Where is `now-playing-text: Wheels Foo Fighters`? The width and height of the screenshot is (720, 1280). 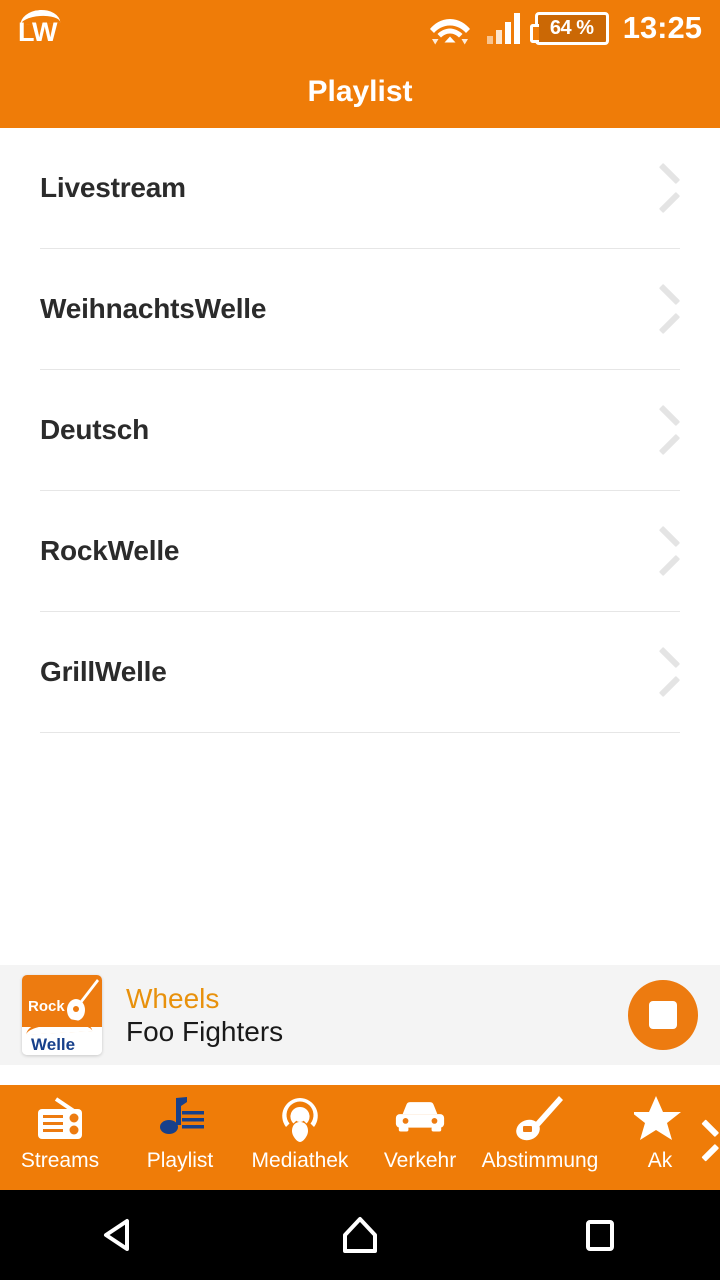 now-playing-text: Wheels Foo Fighters is located at coordinates (204, 1015).